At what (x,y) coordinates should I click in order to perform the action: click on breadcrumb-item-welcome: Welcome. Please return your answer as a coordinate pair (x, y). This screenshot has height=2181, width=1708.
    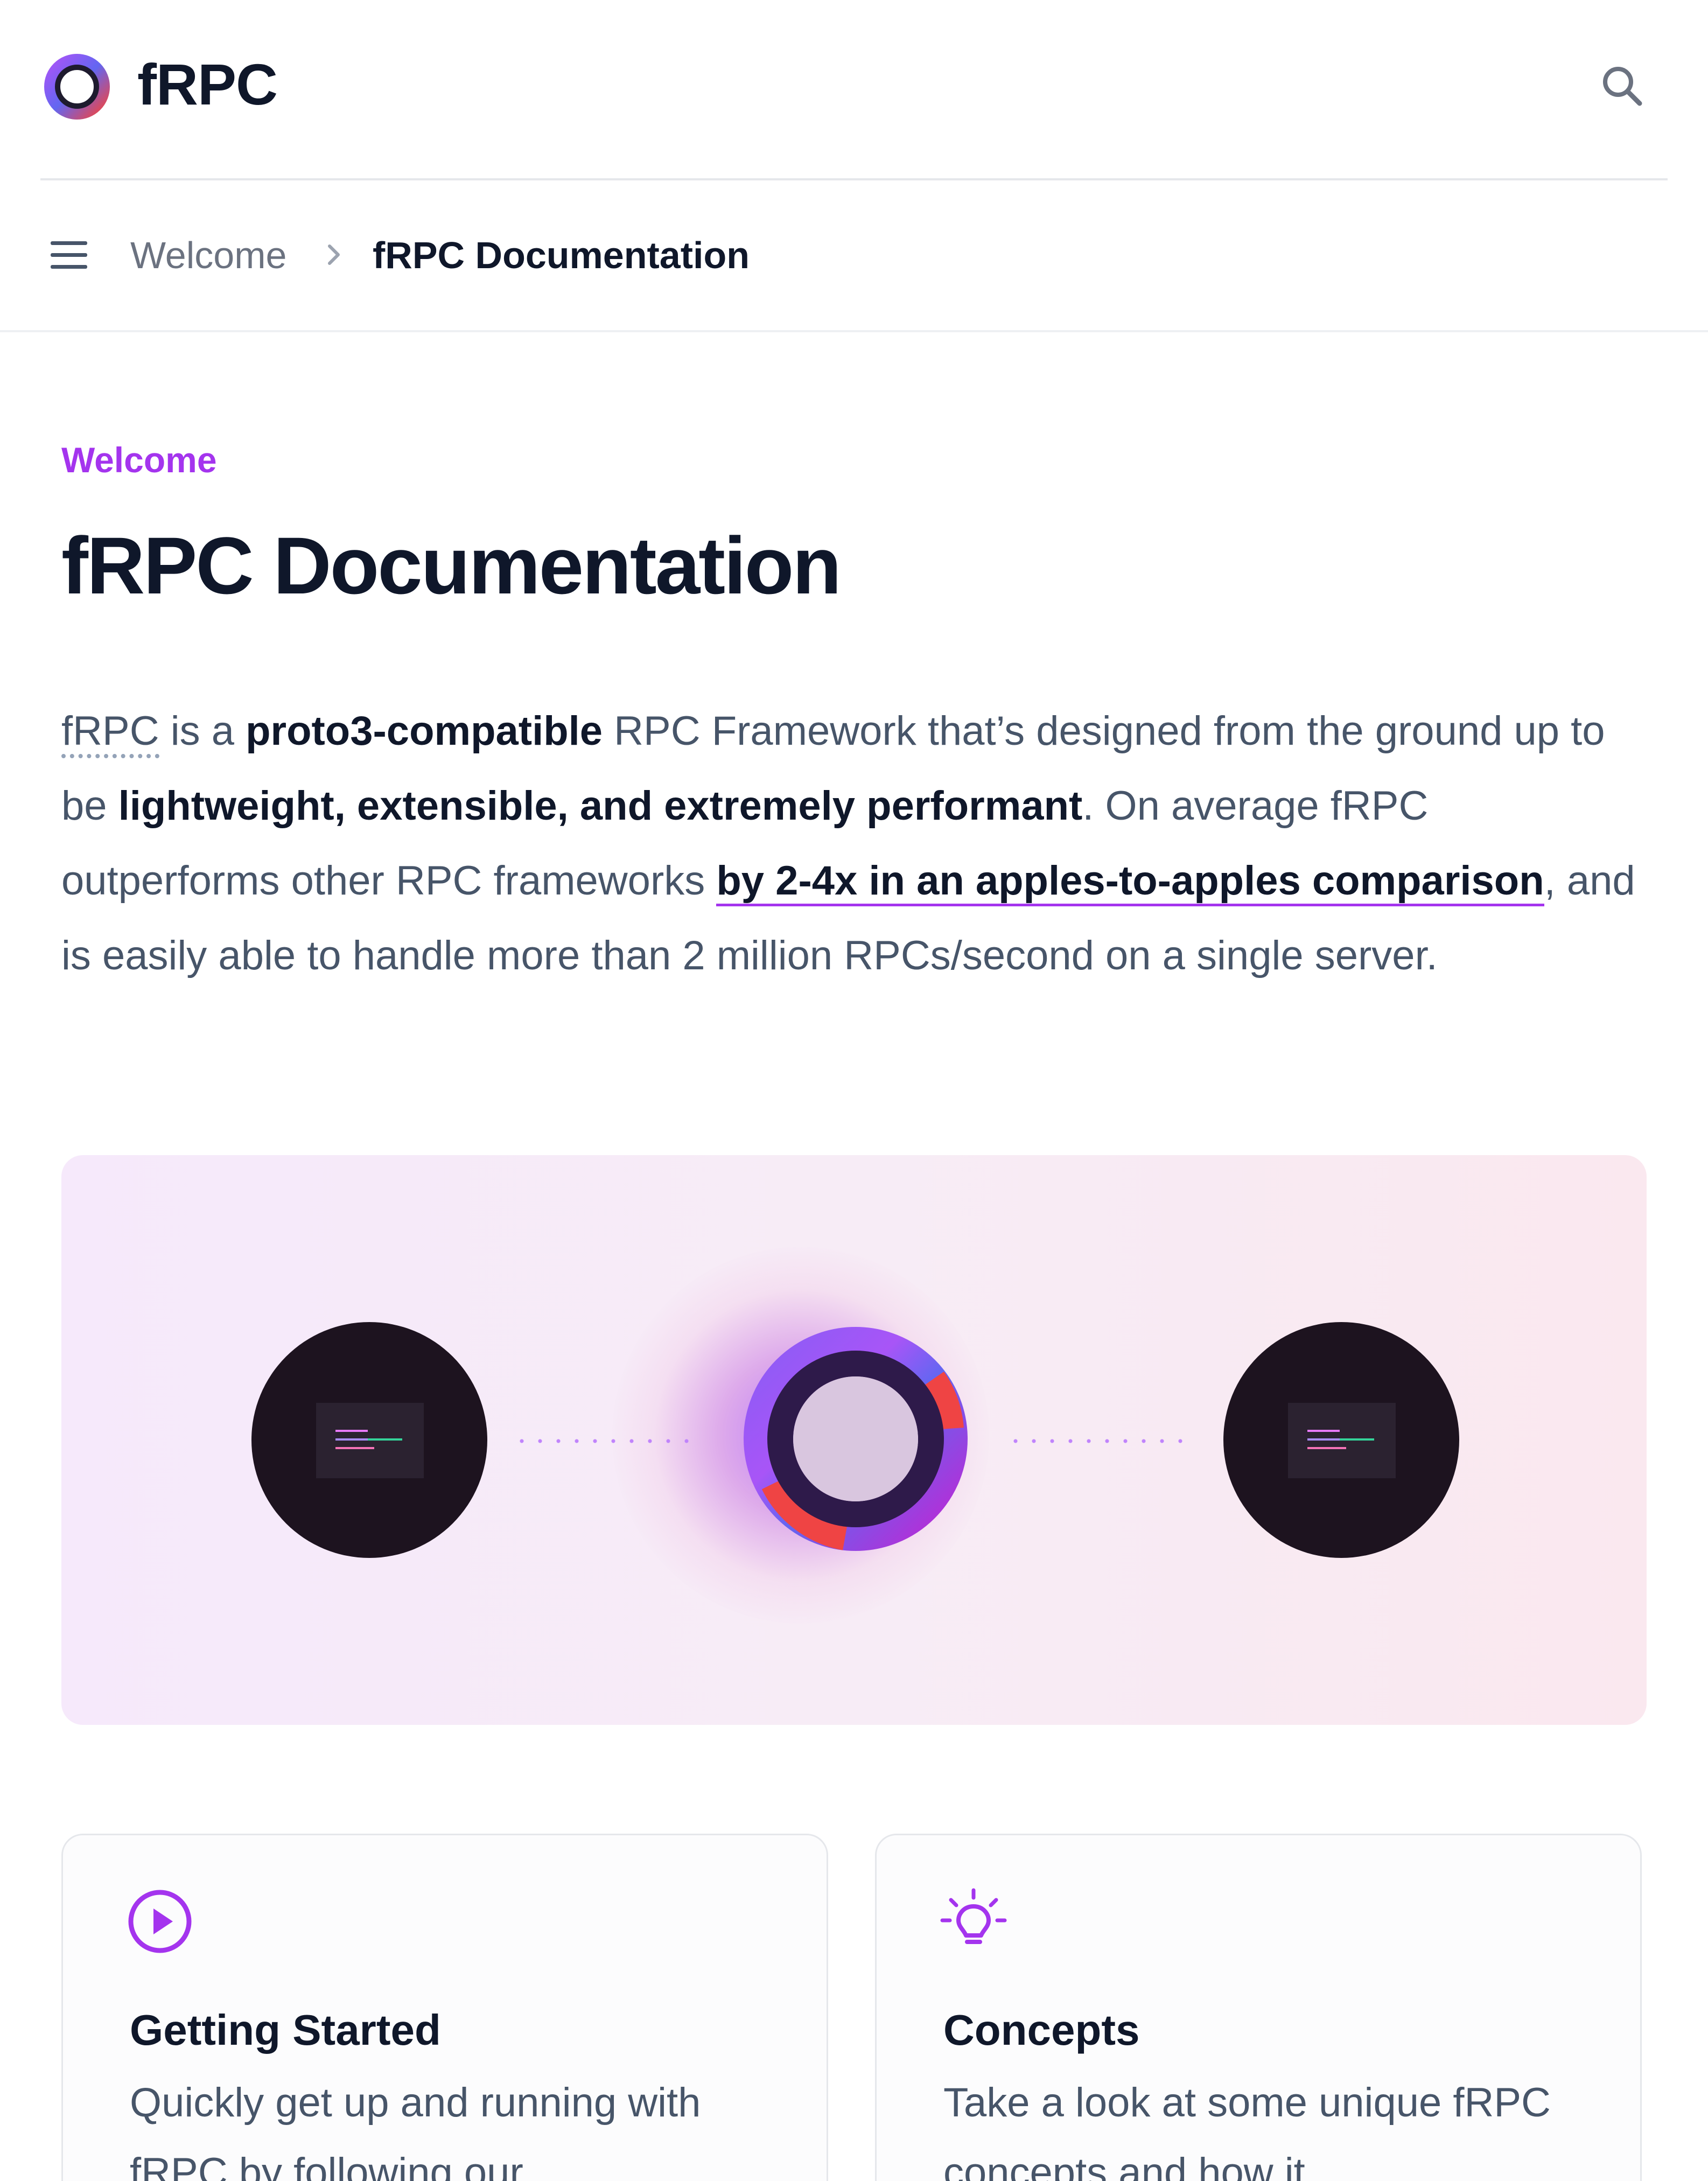
    Looking at the image, I should click on (208, 255).